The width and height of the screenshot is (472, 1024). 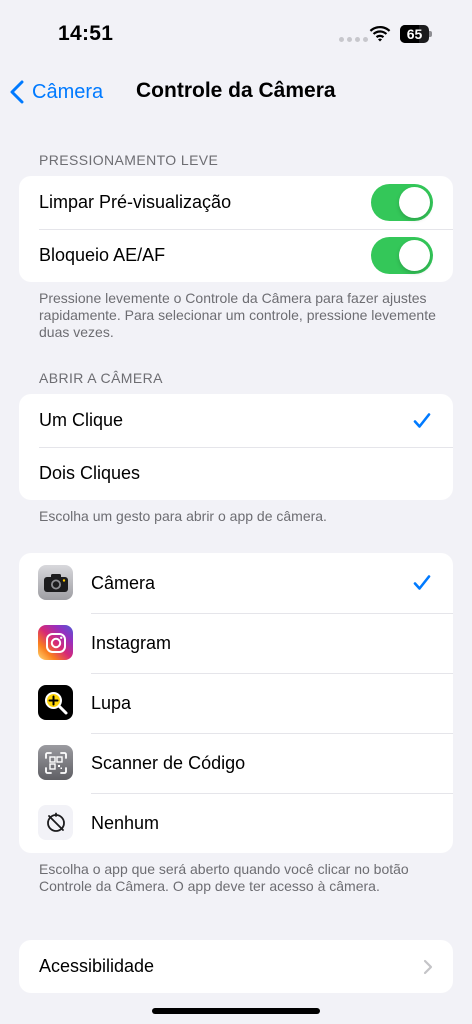 I want to click on row-label: Scanner de Código, so click(x=168, y=762).